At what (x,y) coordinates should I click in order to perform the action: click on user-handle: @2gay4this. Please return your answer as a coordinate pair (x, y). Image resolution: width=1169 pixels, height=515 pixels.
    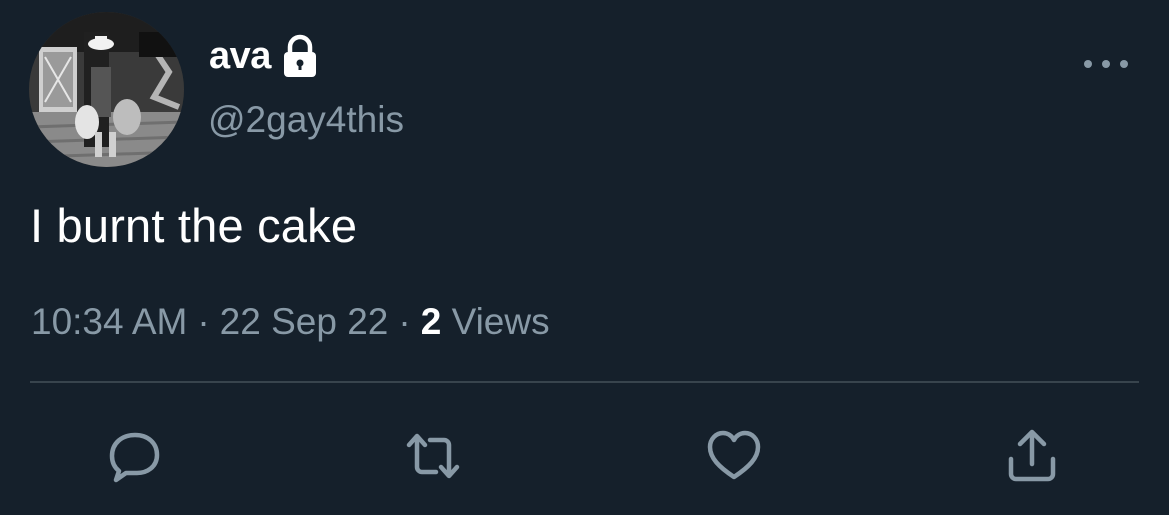
    Looking at the image, I should click on (306, 120).